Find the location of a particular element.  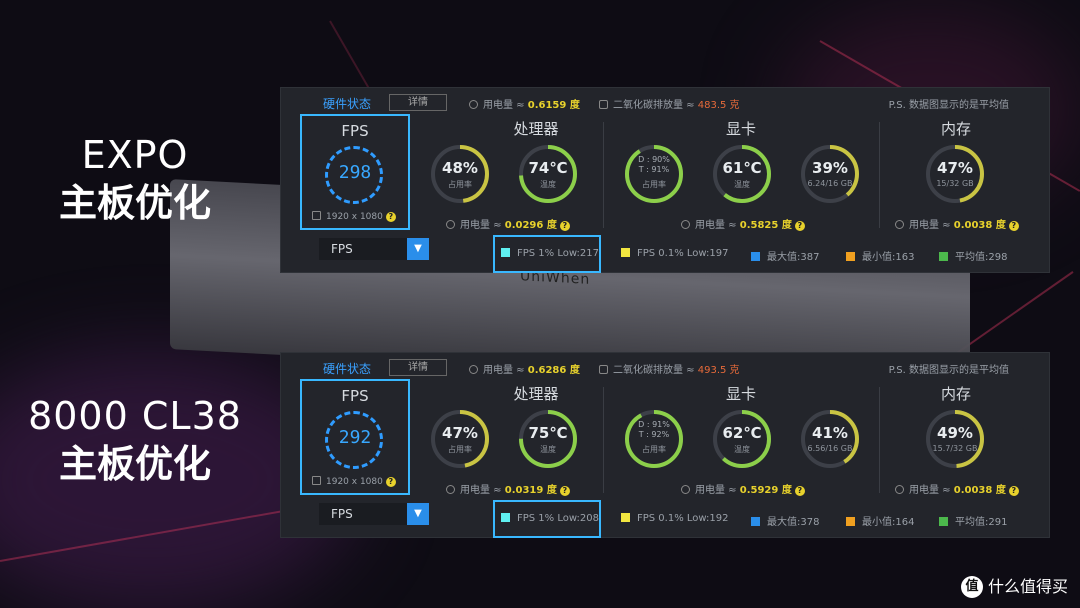

legend-label: 最大值:387 is located at coordinates (793, 257).